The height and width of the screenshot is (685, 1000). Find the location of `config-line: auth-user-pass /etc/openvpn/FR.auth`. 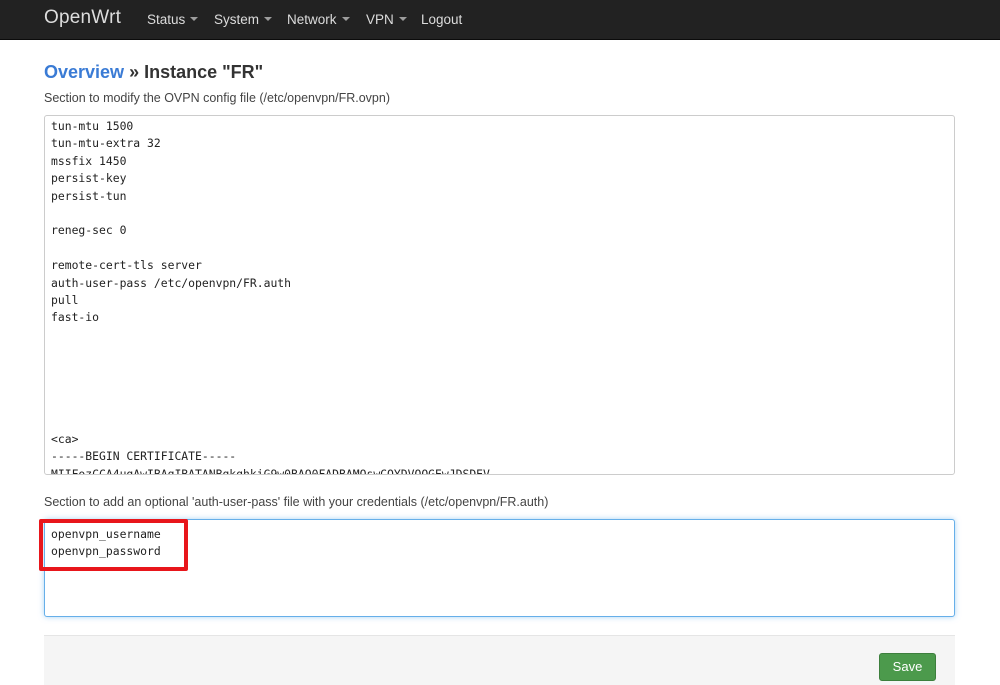

config-line: auth-user-pass /etc/openvpn/FR.auth is located at coordinates (171, 282).